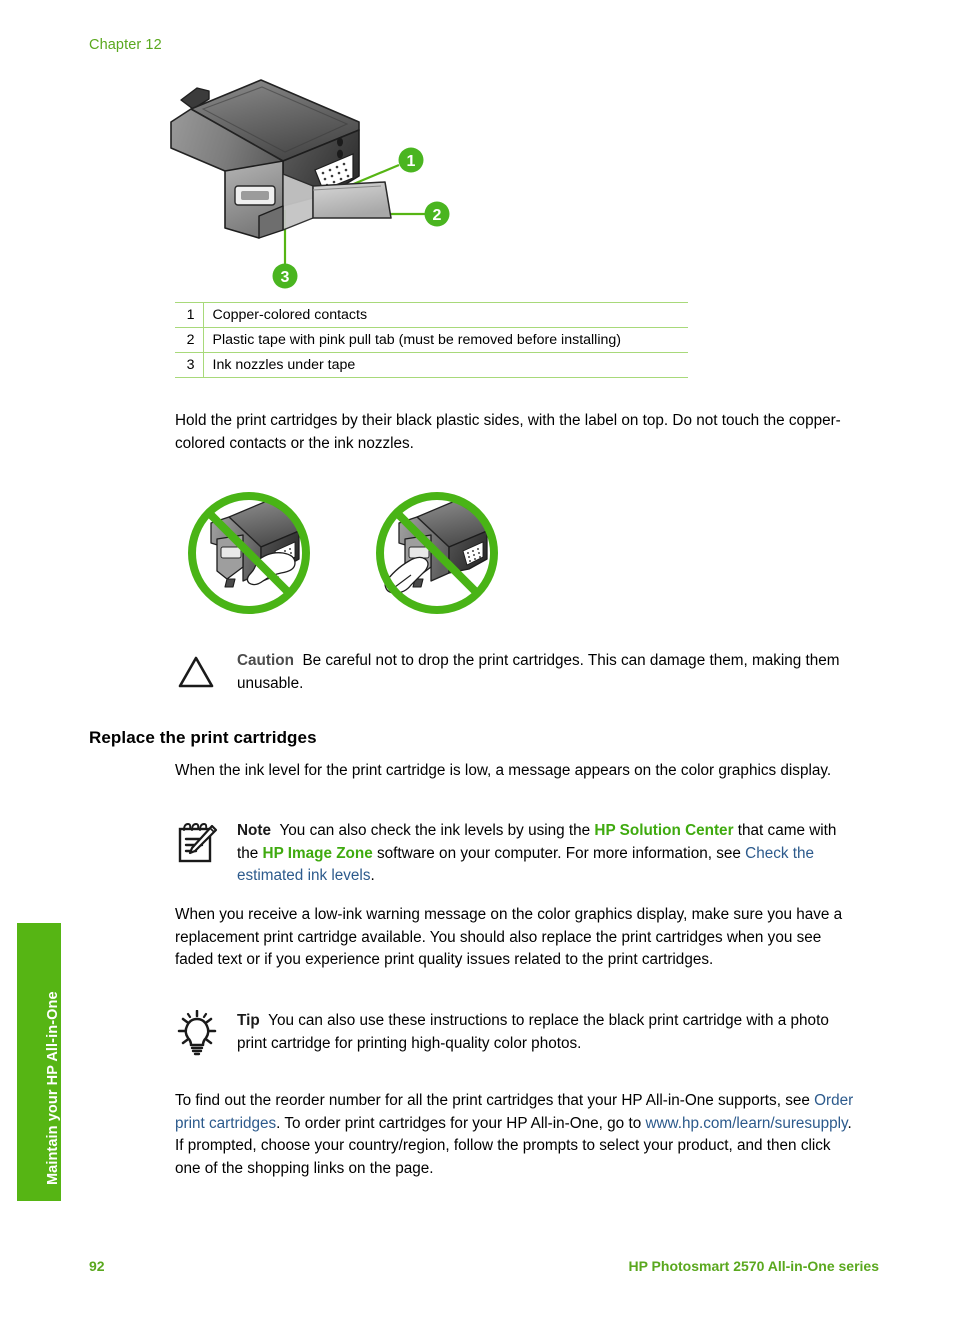  Describe the element at coordinates (431, 365) in the screenshot. I see `table-row: 3 Ink nozzles under tape` at that location.